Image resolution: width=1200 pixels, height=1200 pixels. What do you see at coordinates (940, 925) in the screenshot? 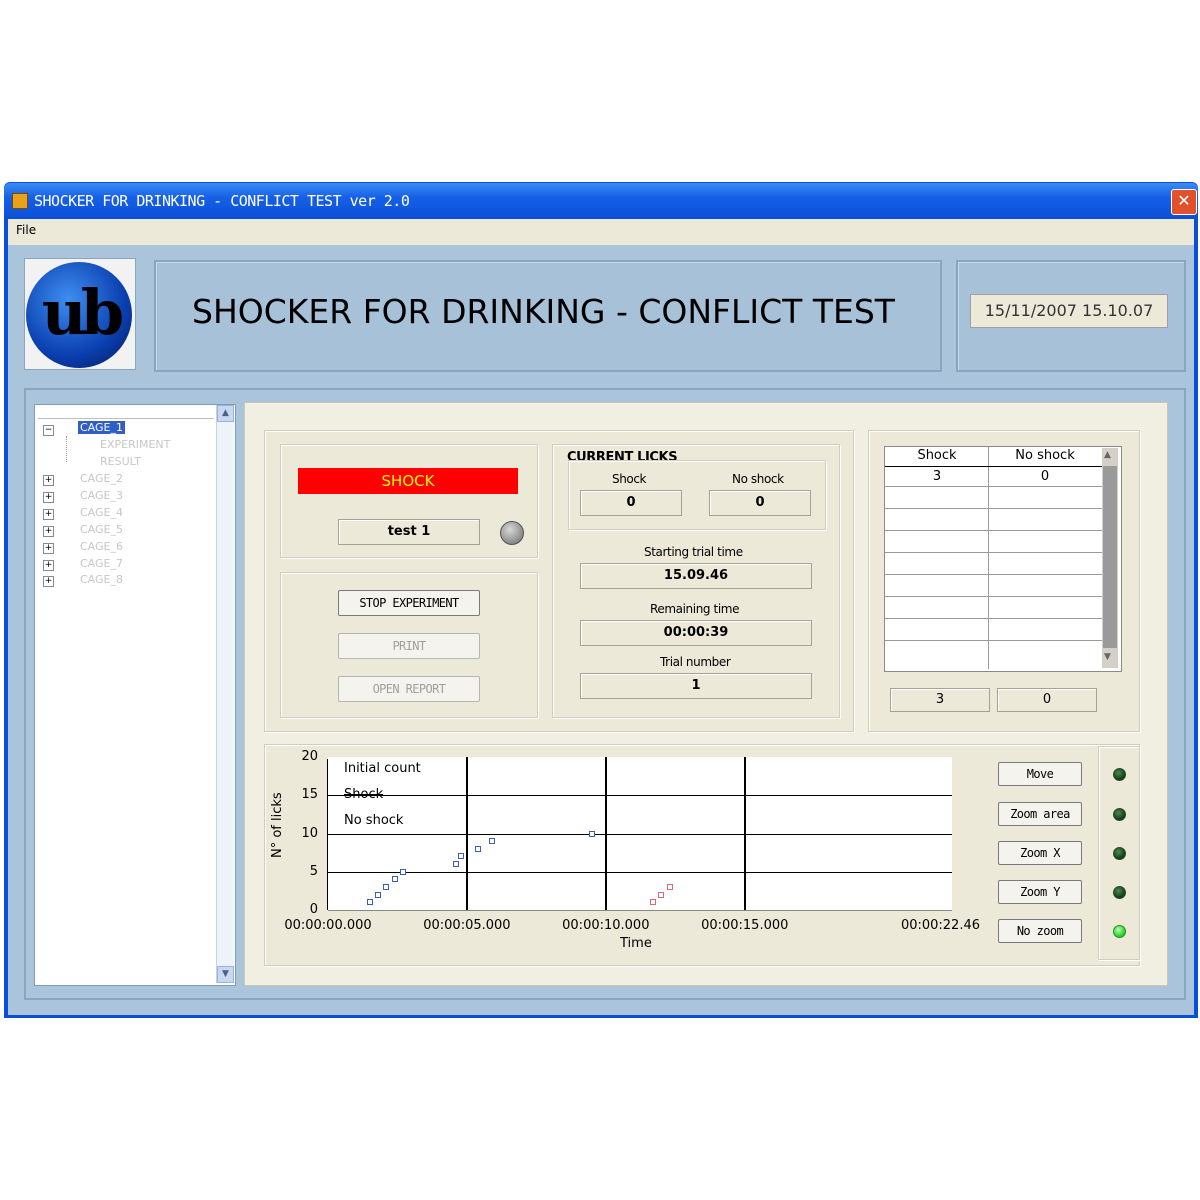
I see `x-tick-label: 00:00:22.46` at bounding box center [940, 925].